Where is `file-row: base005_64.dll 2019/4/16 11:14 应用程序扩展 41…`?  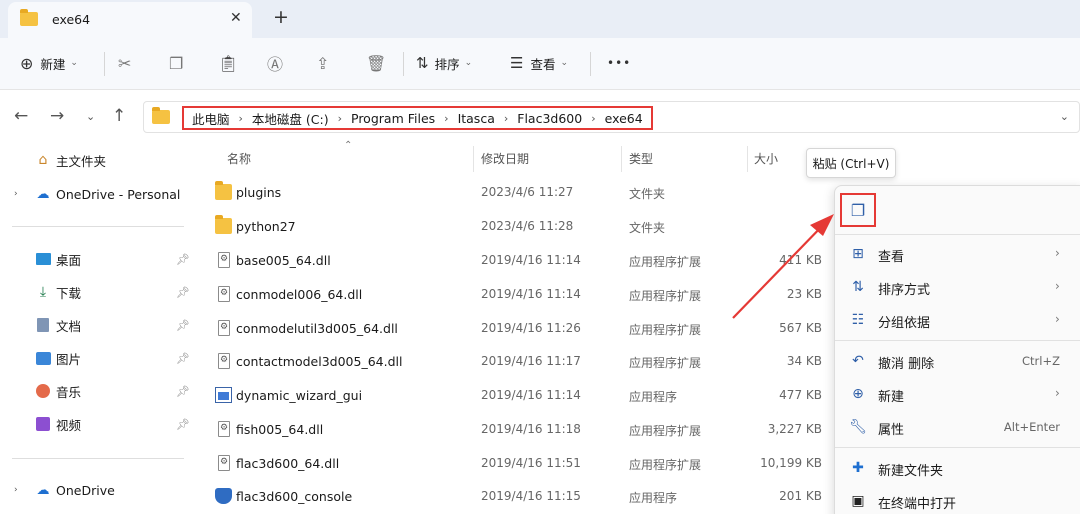 file-row: base005_64.dll 2019/4/16 11:14 应用程序扩展 41… is located at coordinates (520, 259).